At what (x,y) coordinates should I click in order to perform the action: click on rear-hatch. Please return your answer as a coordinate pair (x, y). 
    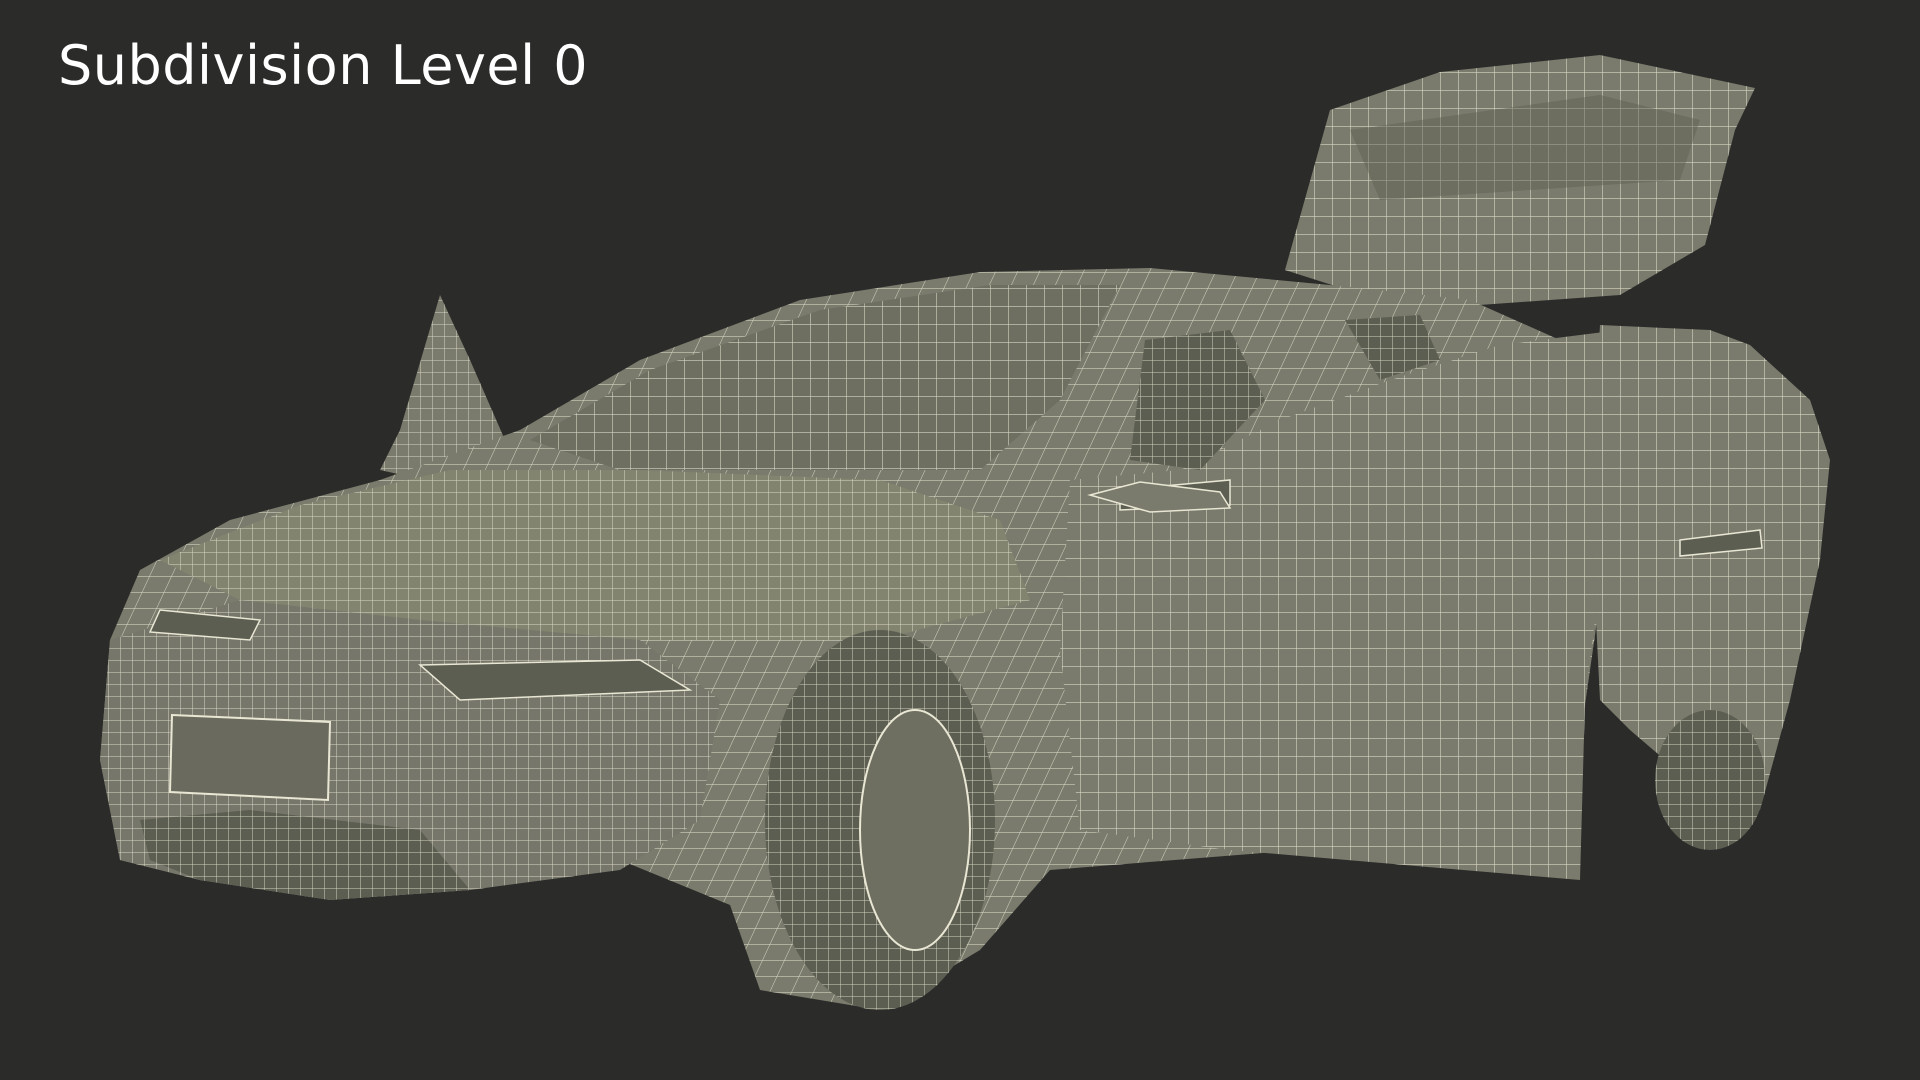
    Looking at the image, I should click on (1520, 182).